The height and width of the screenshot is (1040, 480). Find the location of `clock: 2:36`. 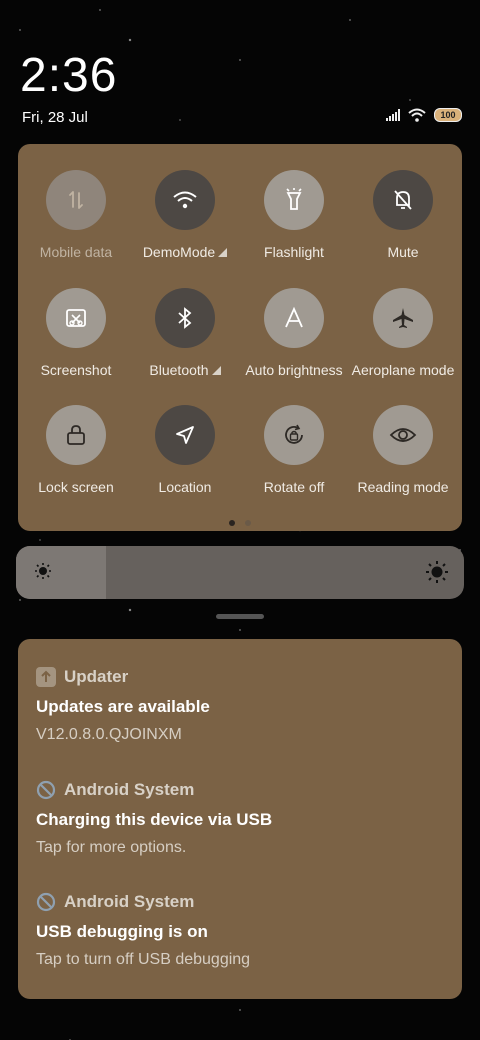

clock: 2:36 is located at coordinates (69, 75).